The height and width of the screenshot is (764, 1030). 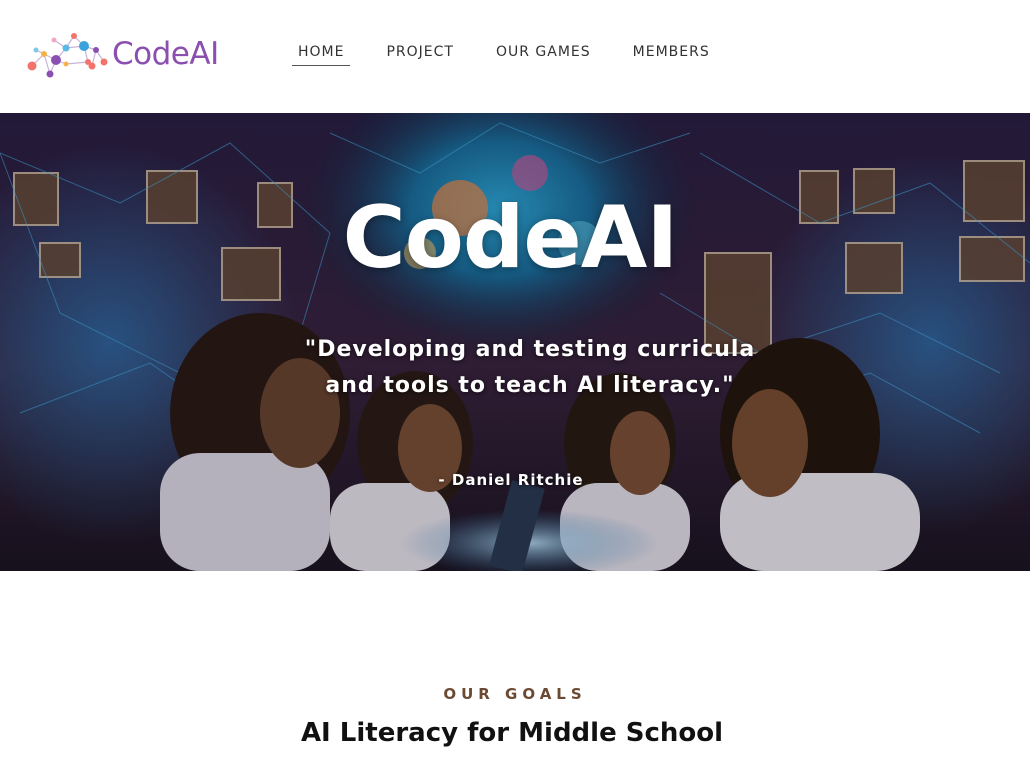 What do you see at coordinates (512, 733) in the screenshot?
I see `goals-title: AI Literacy for Middle School` at bounding box center [512, 733].